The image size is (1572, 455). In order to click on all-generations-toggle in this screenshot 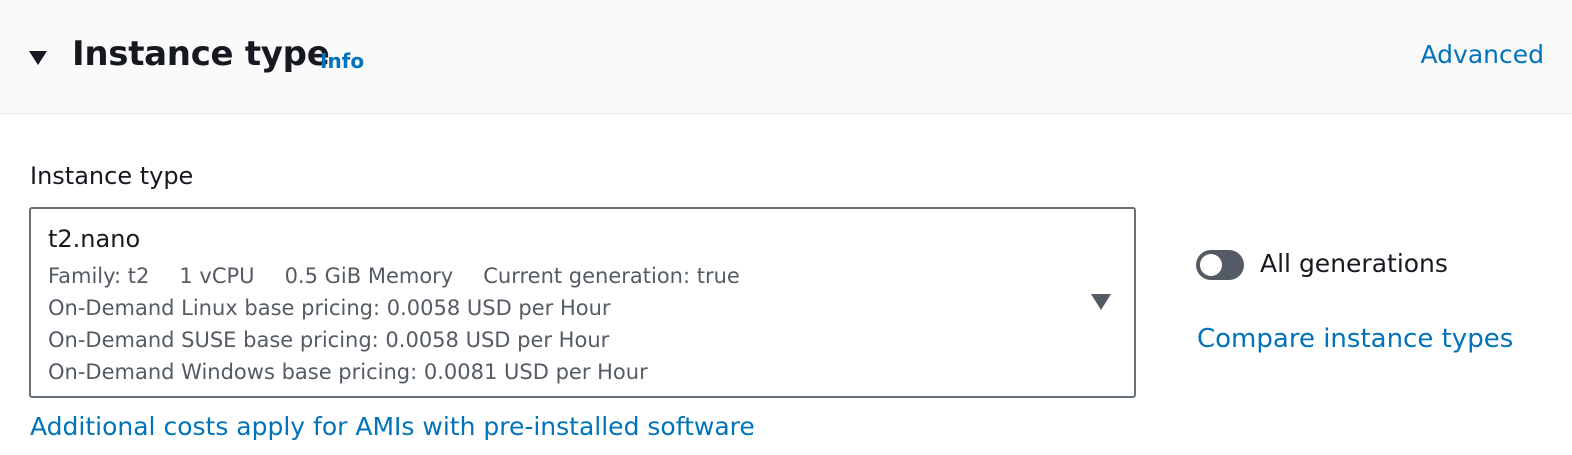, I will do `click(1220, 265)`.